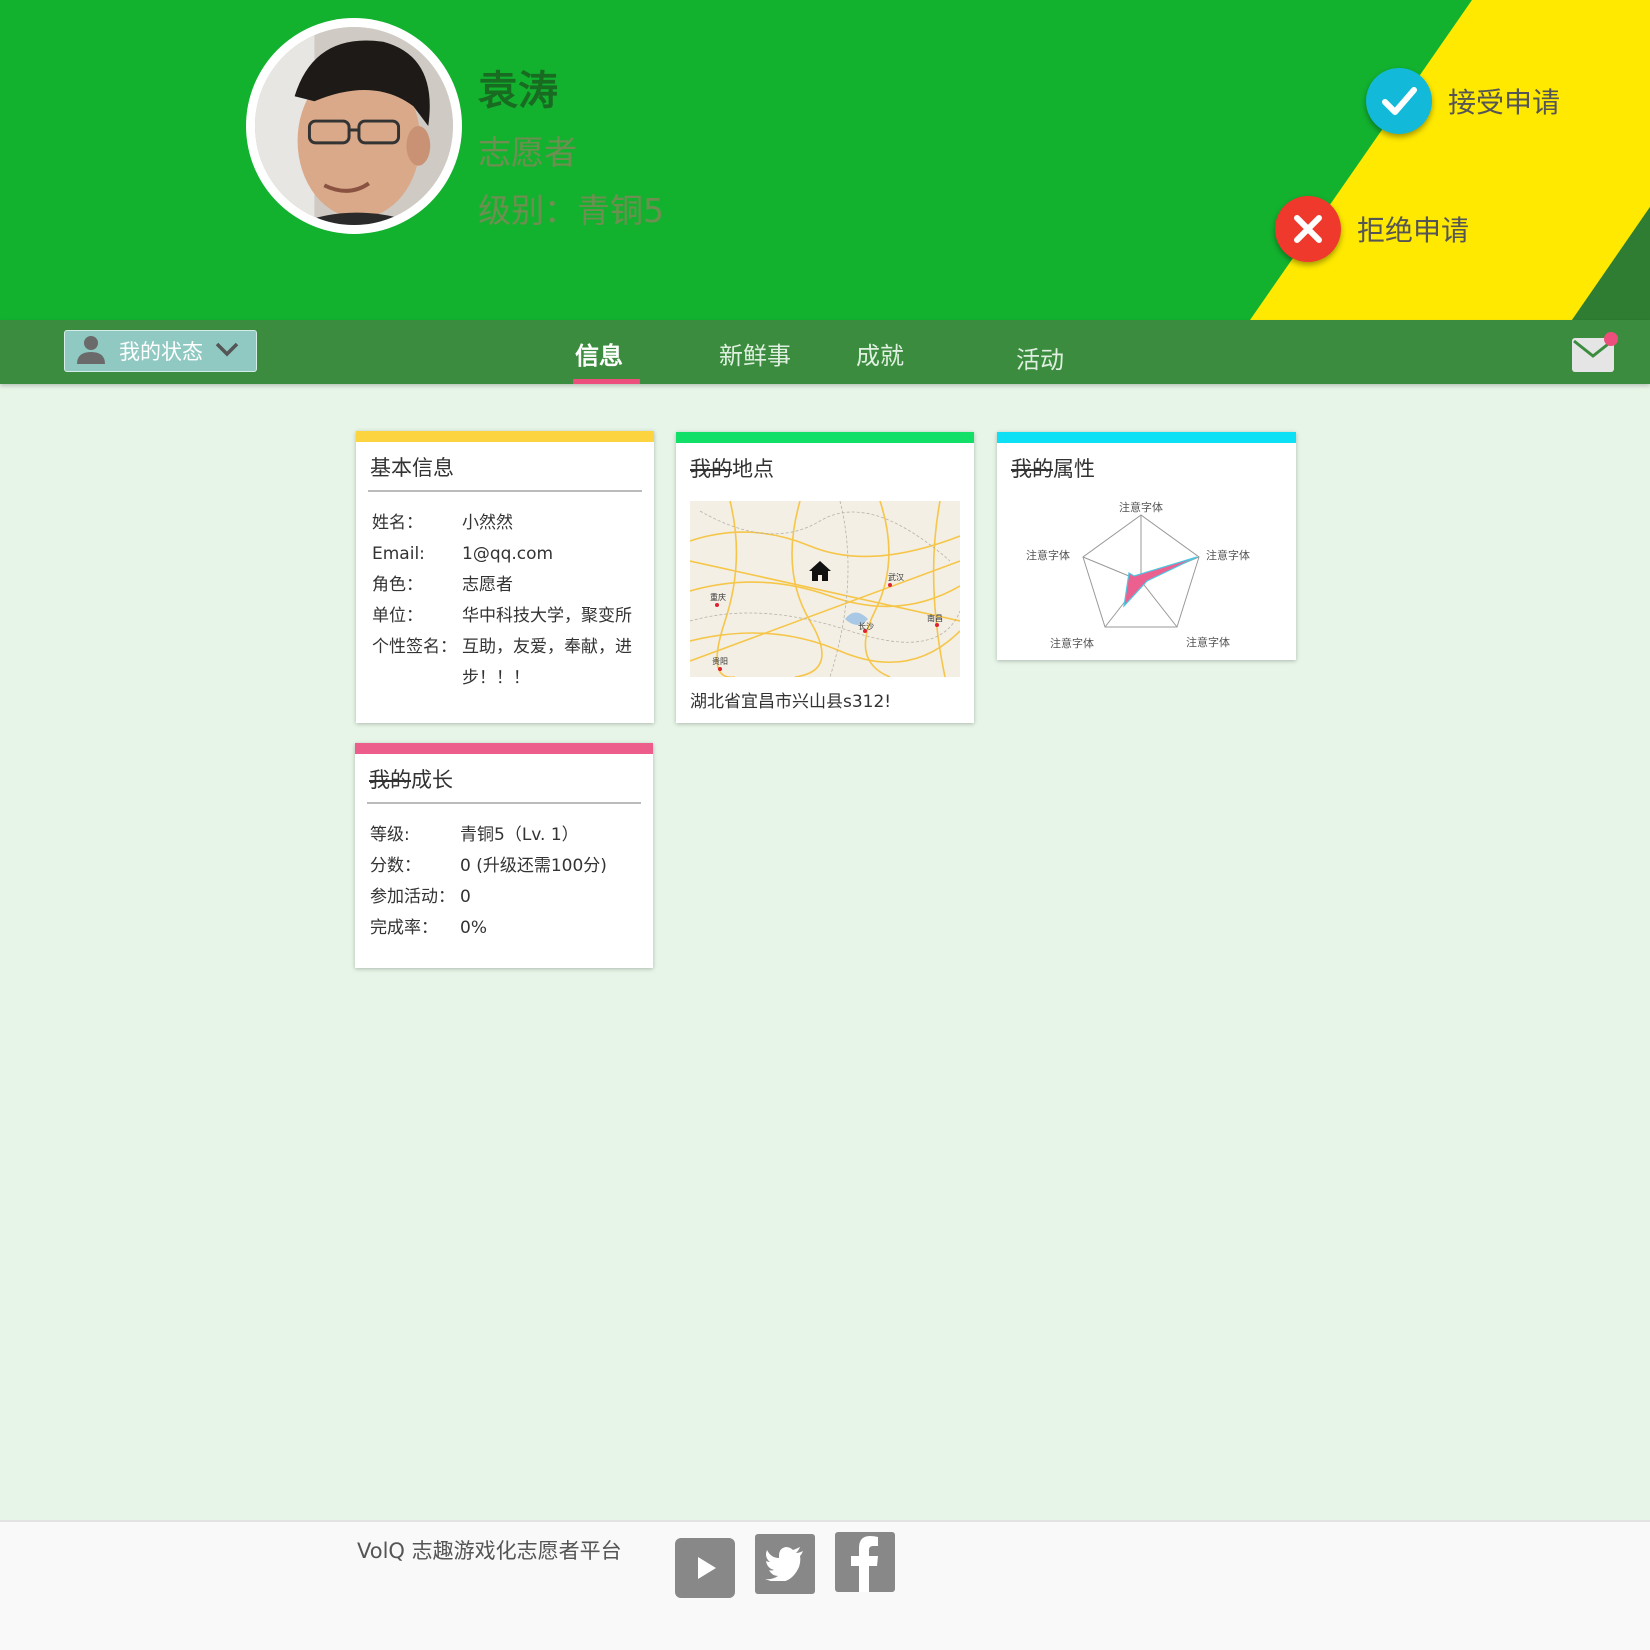 The image size is (1650, 1650). What do you see at coordinates (571, 210) in the screenshot?
I see `user-level: 级别：青铜5` at bounding box center [571, 210].